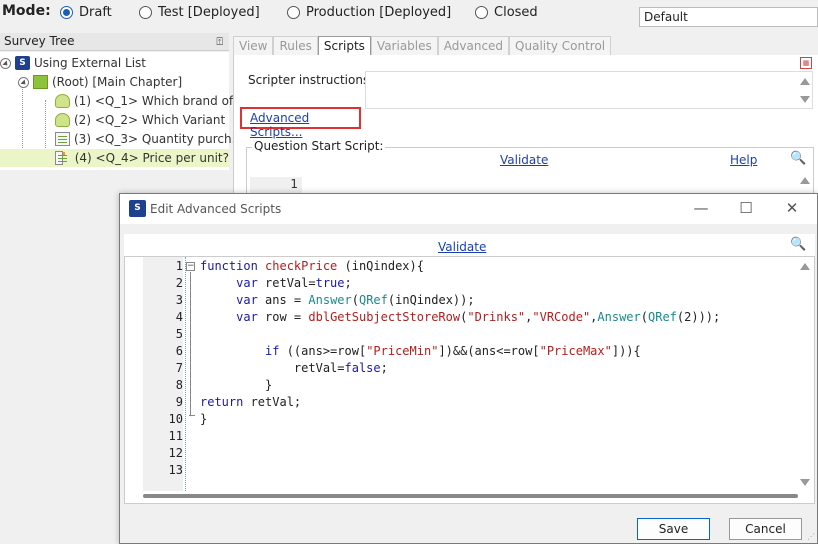 This screenshot has width=818, height=544. Describe the element at coordinates (251, 402) in the screenshot. I see `code-line: return retVal;` at that location.